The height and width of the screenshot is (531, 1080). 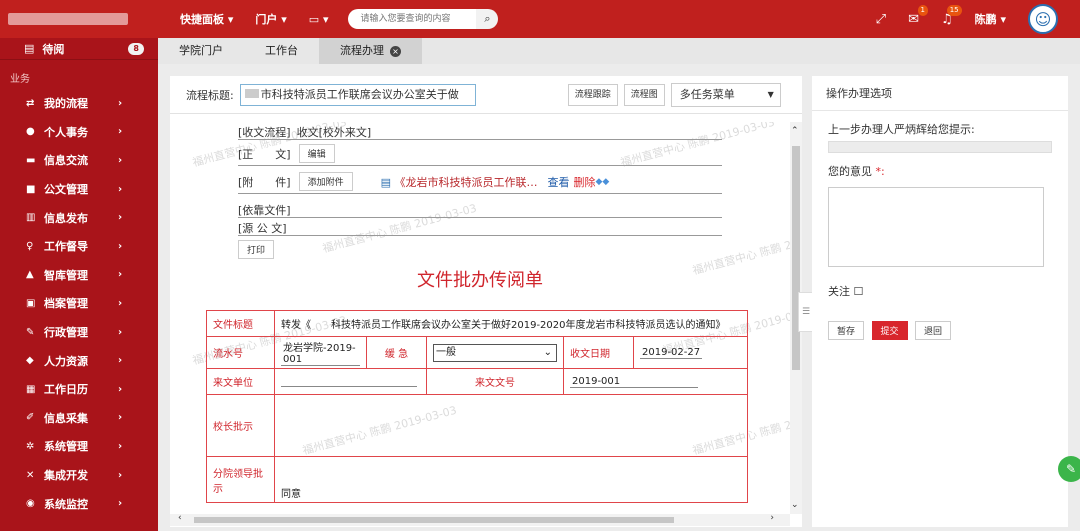 I want to click on tab-college-portal: 学院门户, so click(x=201, y=51).